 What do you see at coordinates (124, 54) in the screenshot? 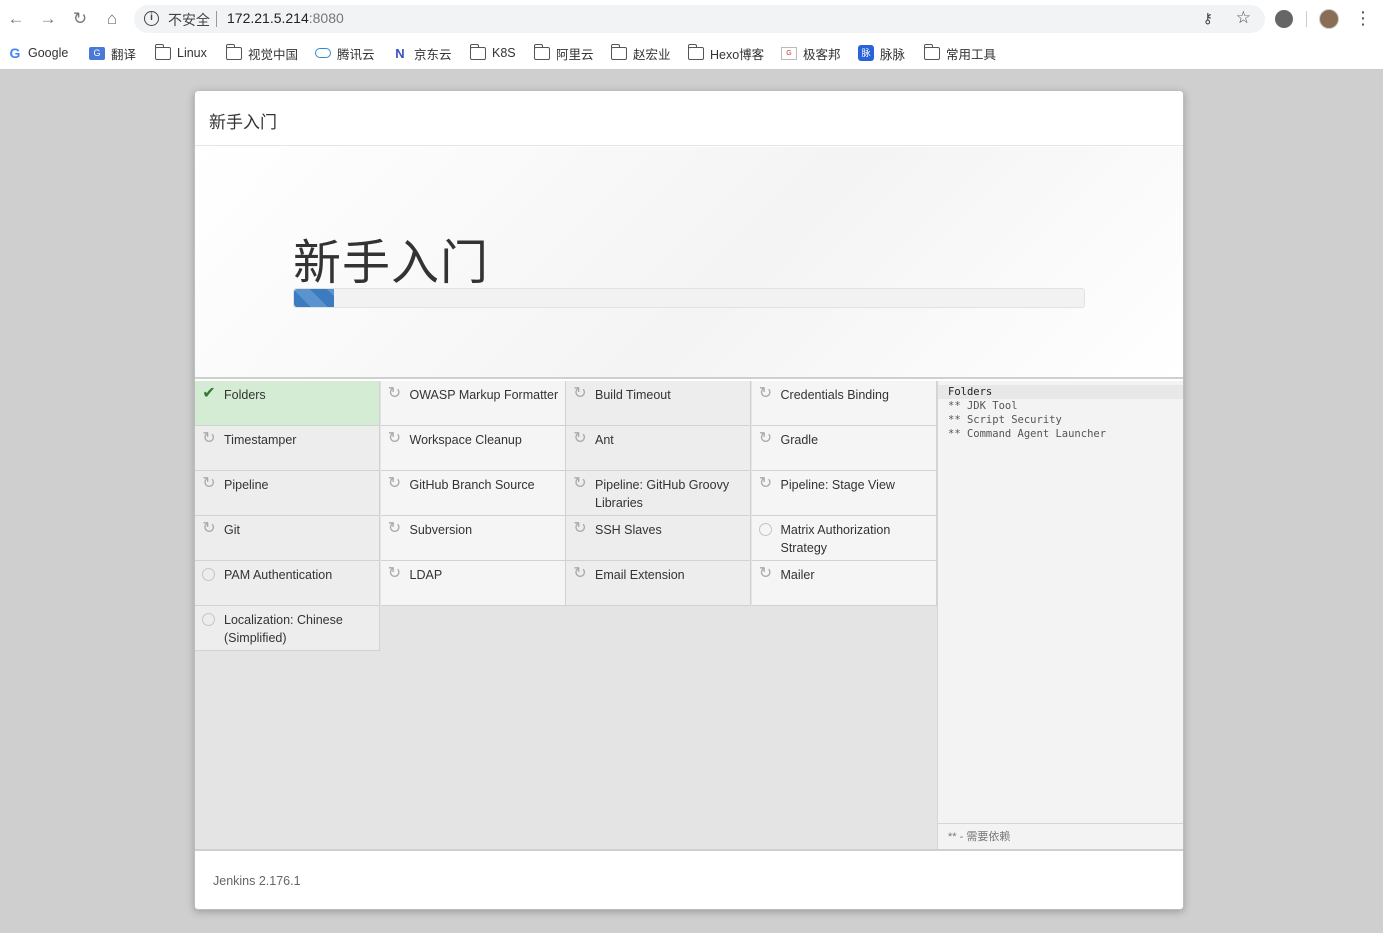
I see `bookmark-label: 翻译` at bounding box center [124, 54].